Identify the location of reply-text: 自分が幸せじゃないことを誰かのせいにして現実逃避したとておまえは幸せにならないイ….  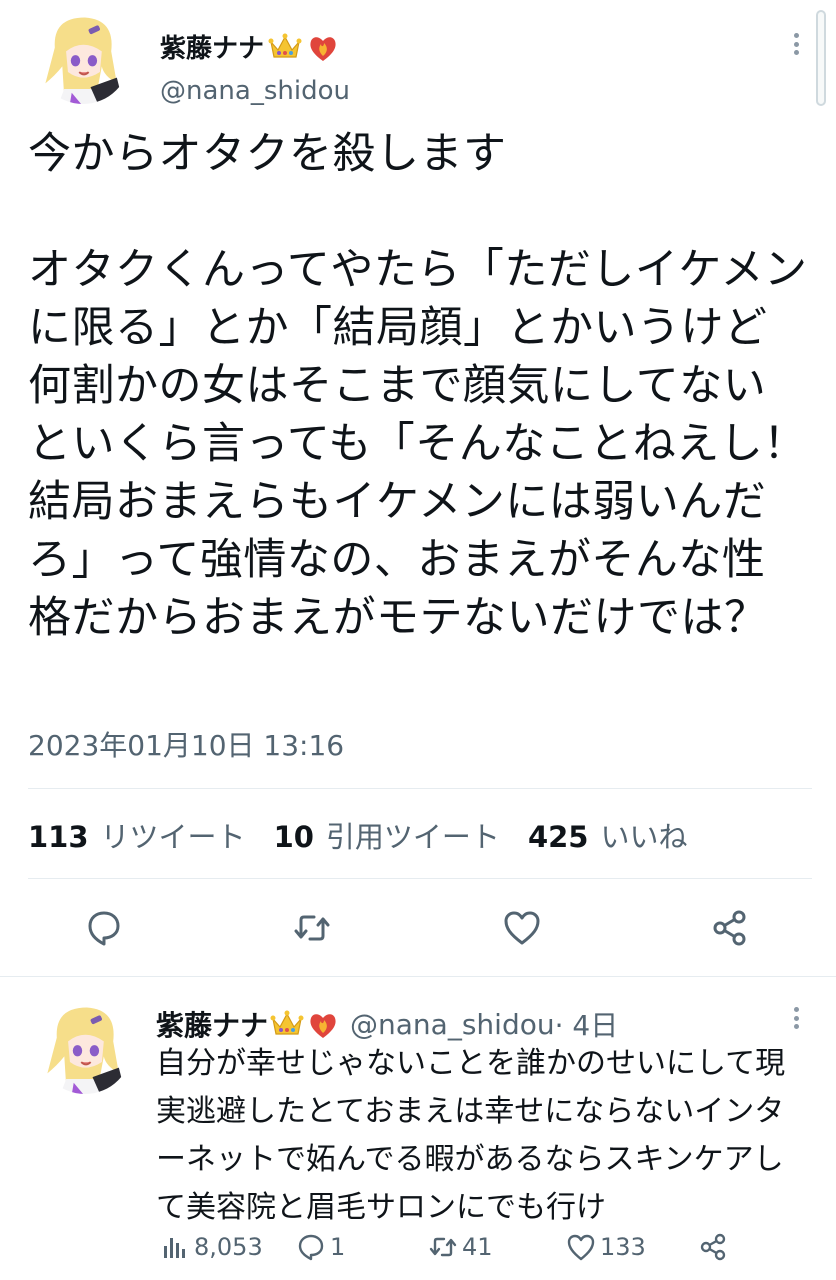
(471, 1135).